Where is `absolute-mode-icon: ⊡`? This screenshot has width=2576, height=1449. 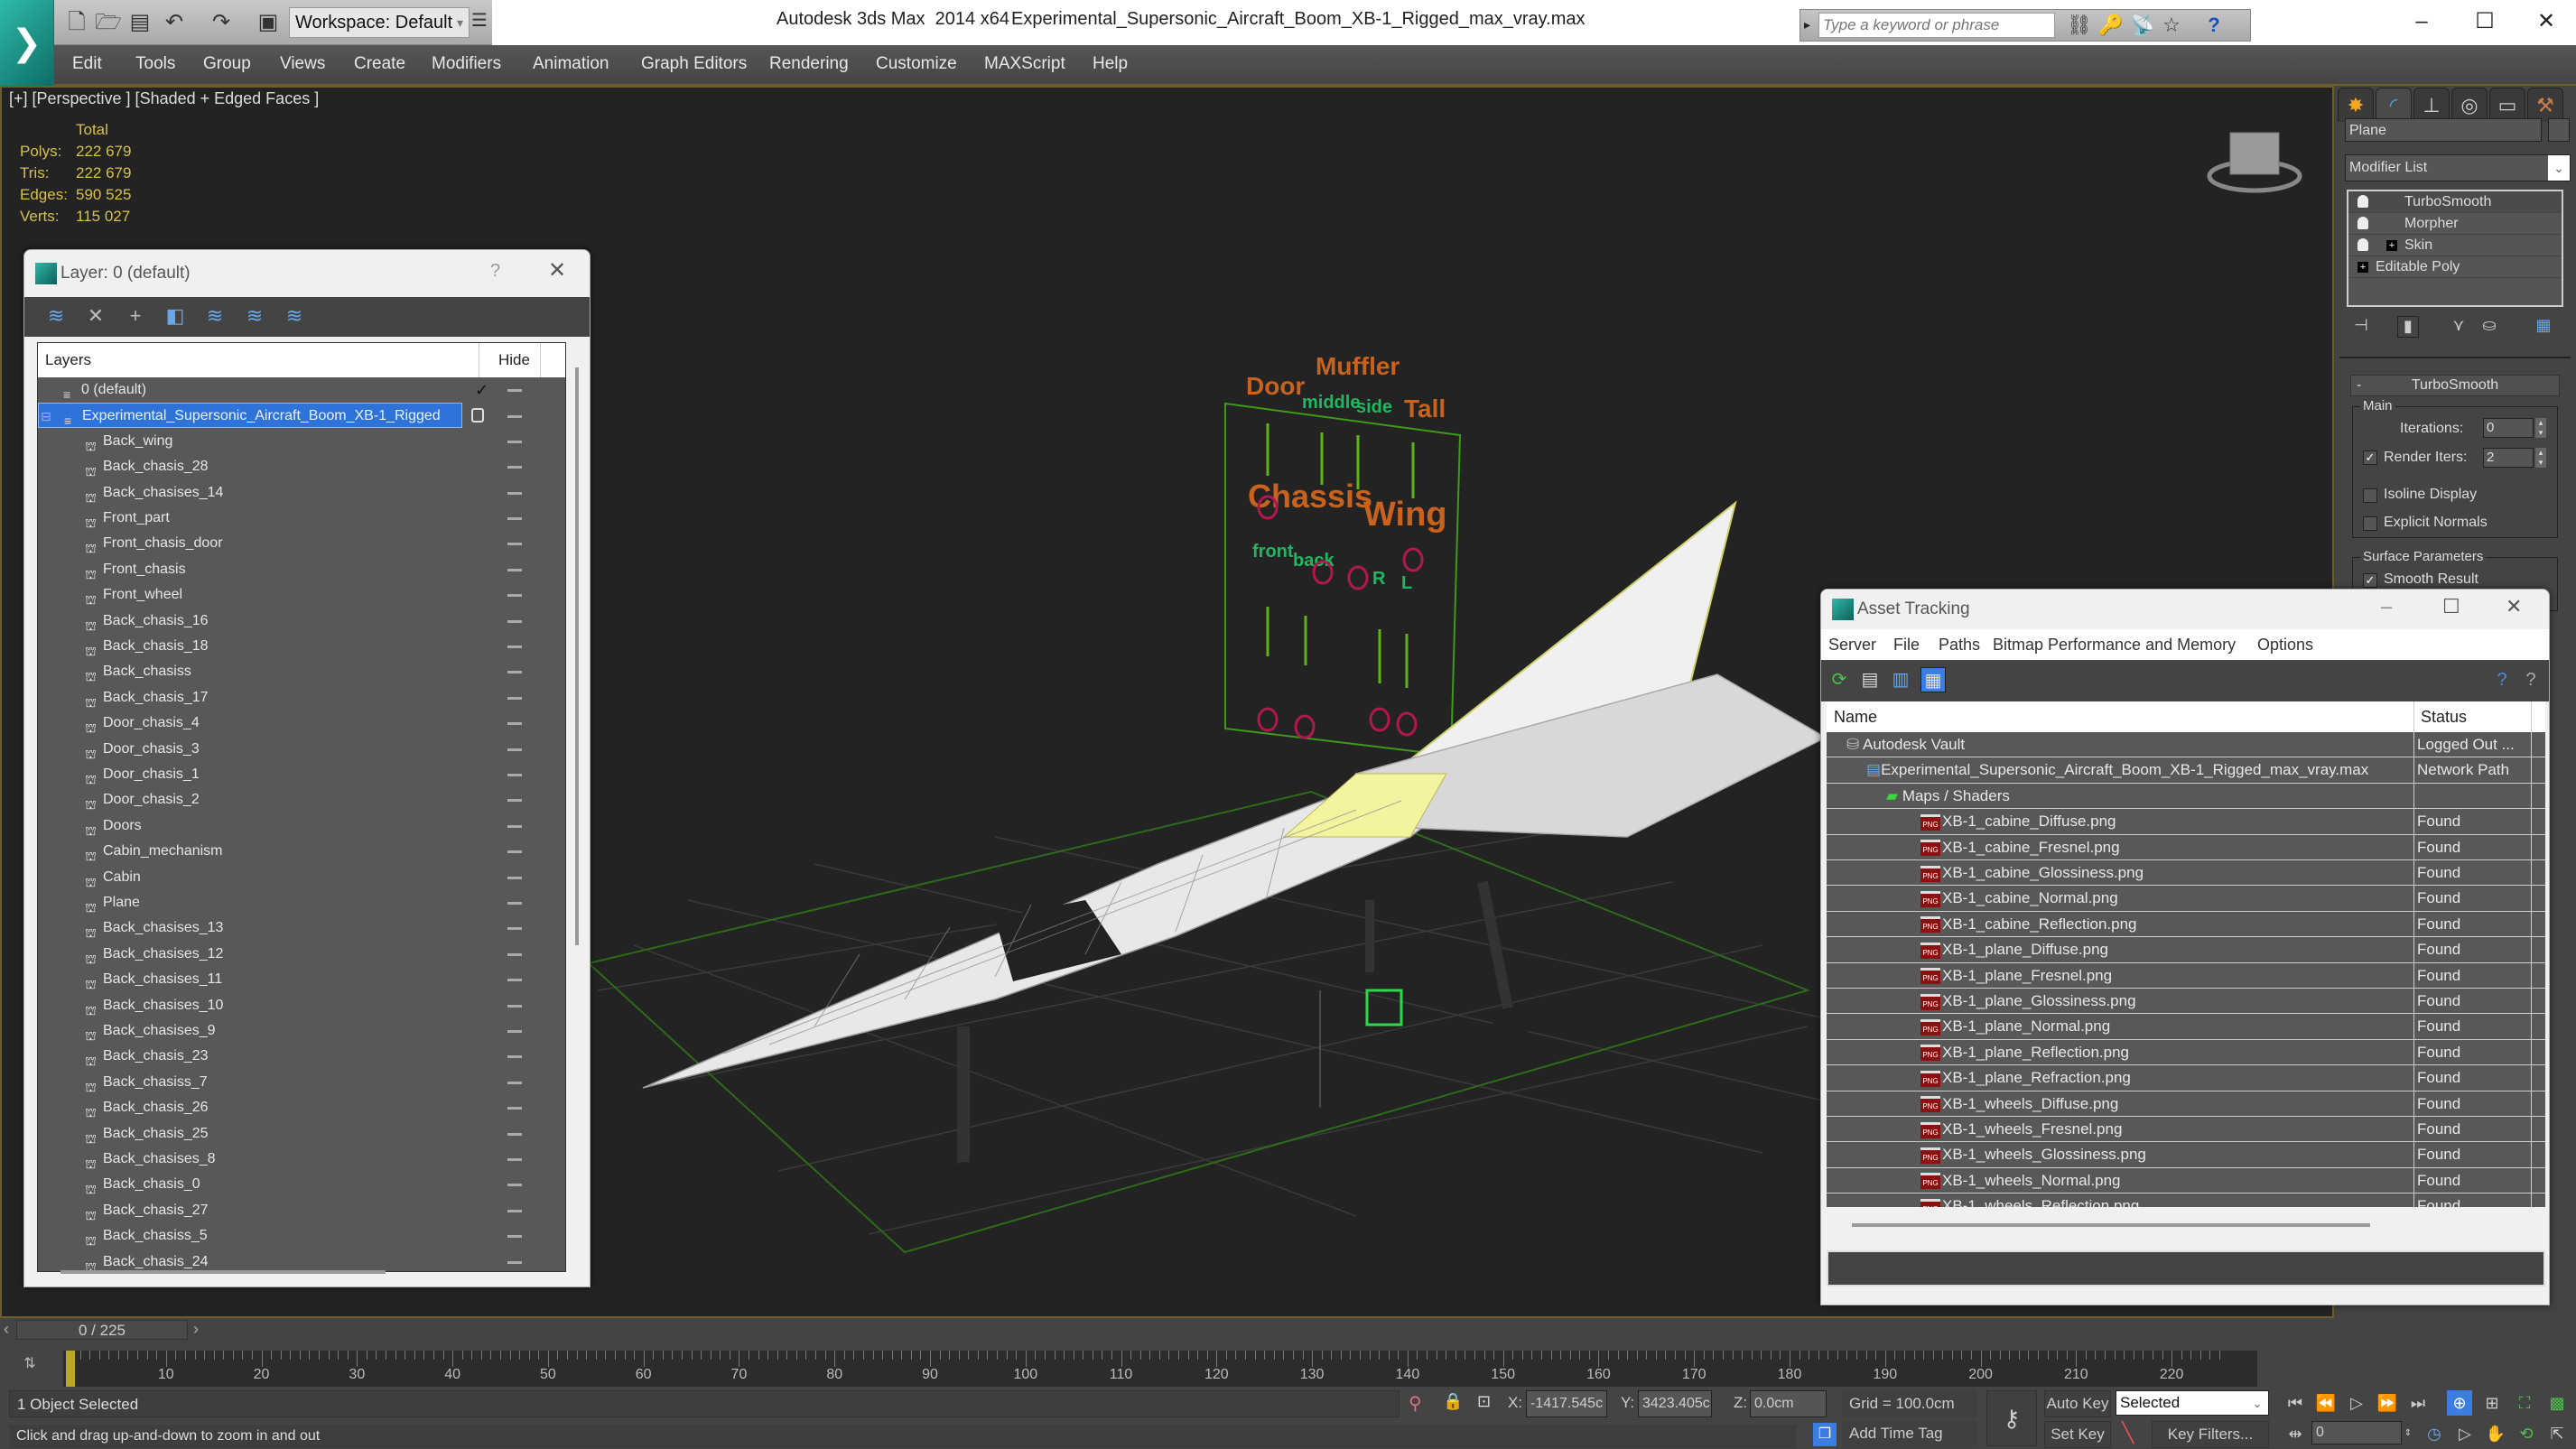 absolute-mode-icon: ⊡ is located at coordinates (1484, 1401).